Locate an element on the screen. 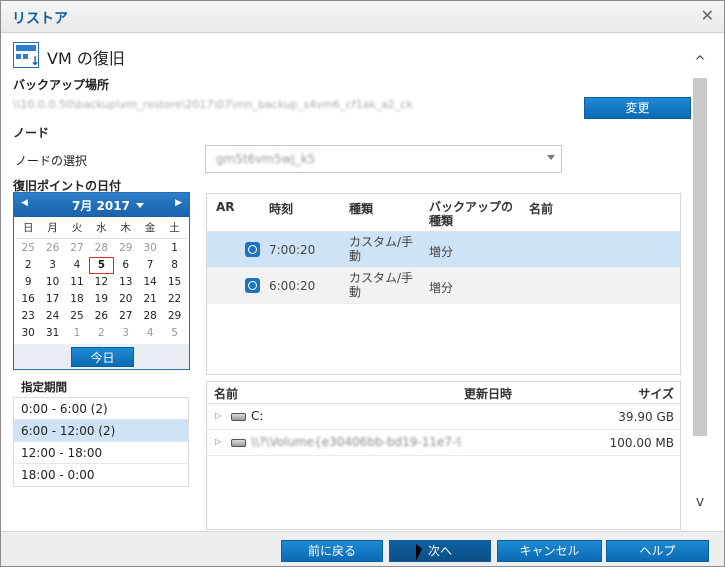  scroll-up-icon: ^ is located at coordinates (700, 62).